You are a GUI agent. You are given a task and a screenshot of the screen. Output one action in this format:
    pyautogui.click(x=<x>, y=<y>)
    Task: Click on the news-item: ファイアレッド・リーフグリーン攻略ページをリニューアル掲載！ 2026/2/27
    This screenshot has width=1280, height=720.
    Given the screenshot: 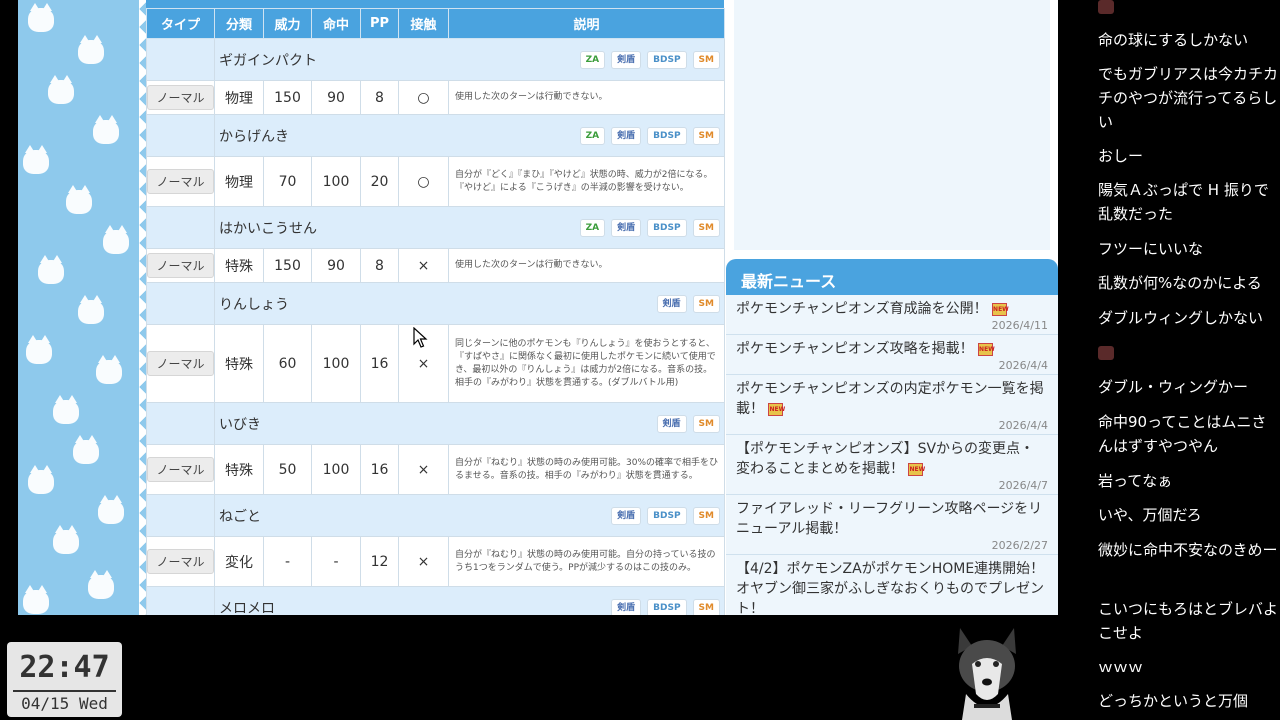 What is the action you would take?
    pyautogui.click(x=892, y=525)
    